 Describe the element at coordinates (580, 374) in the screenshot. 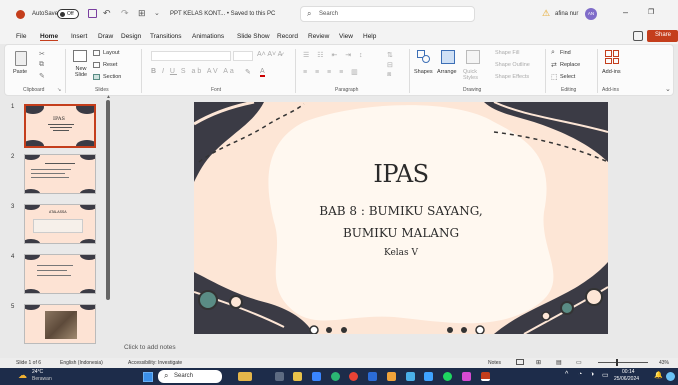

I see `wifi-icon: ◔` at that location.